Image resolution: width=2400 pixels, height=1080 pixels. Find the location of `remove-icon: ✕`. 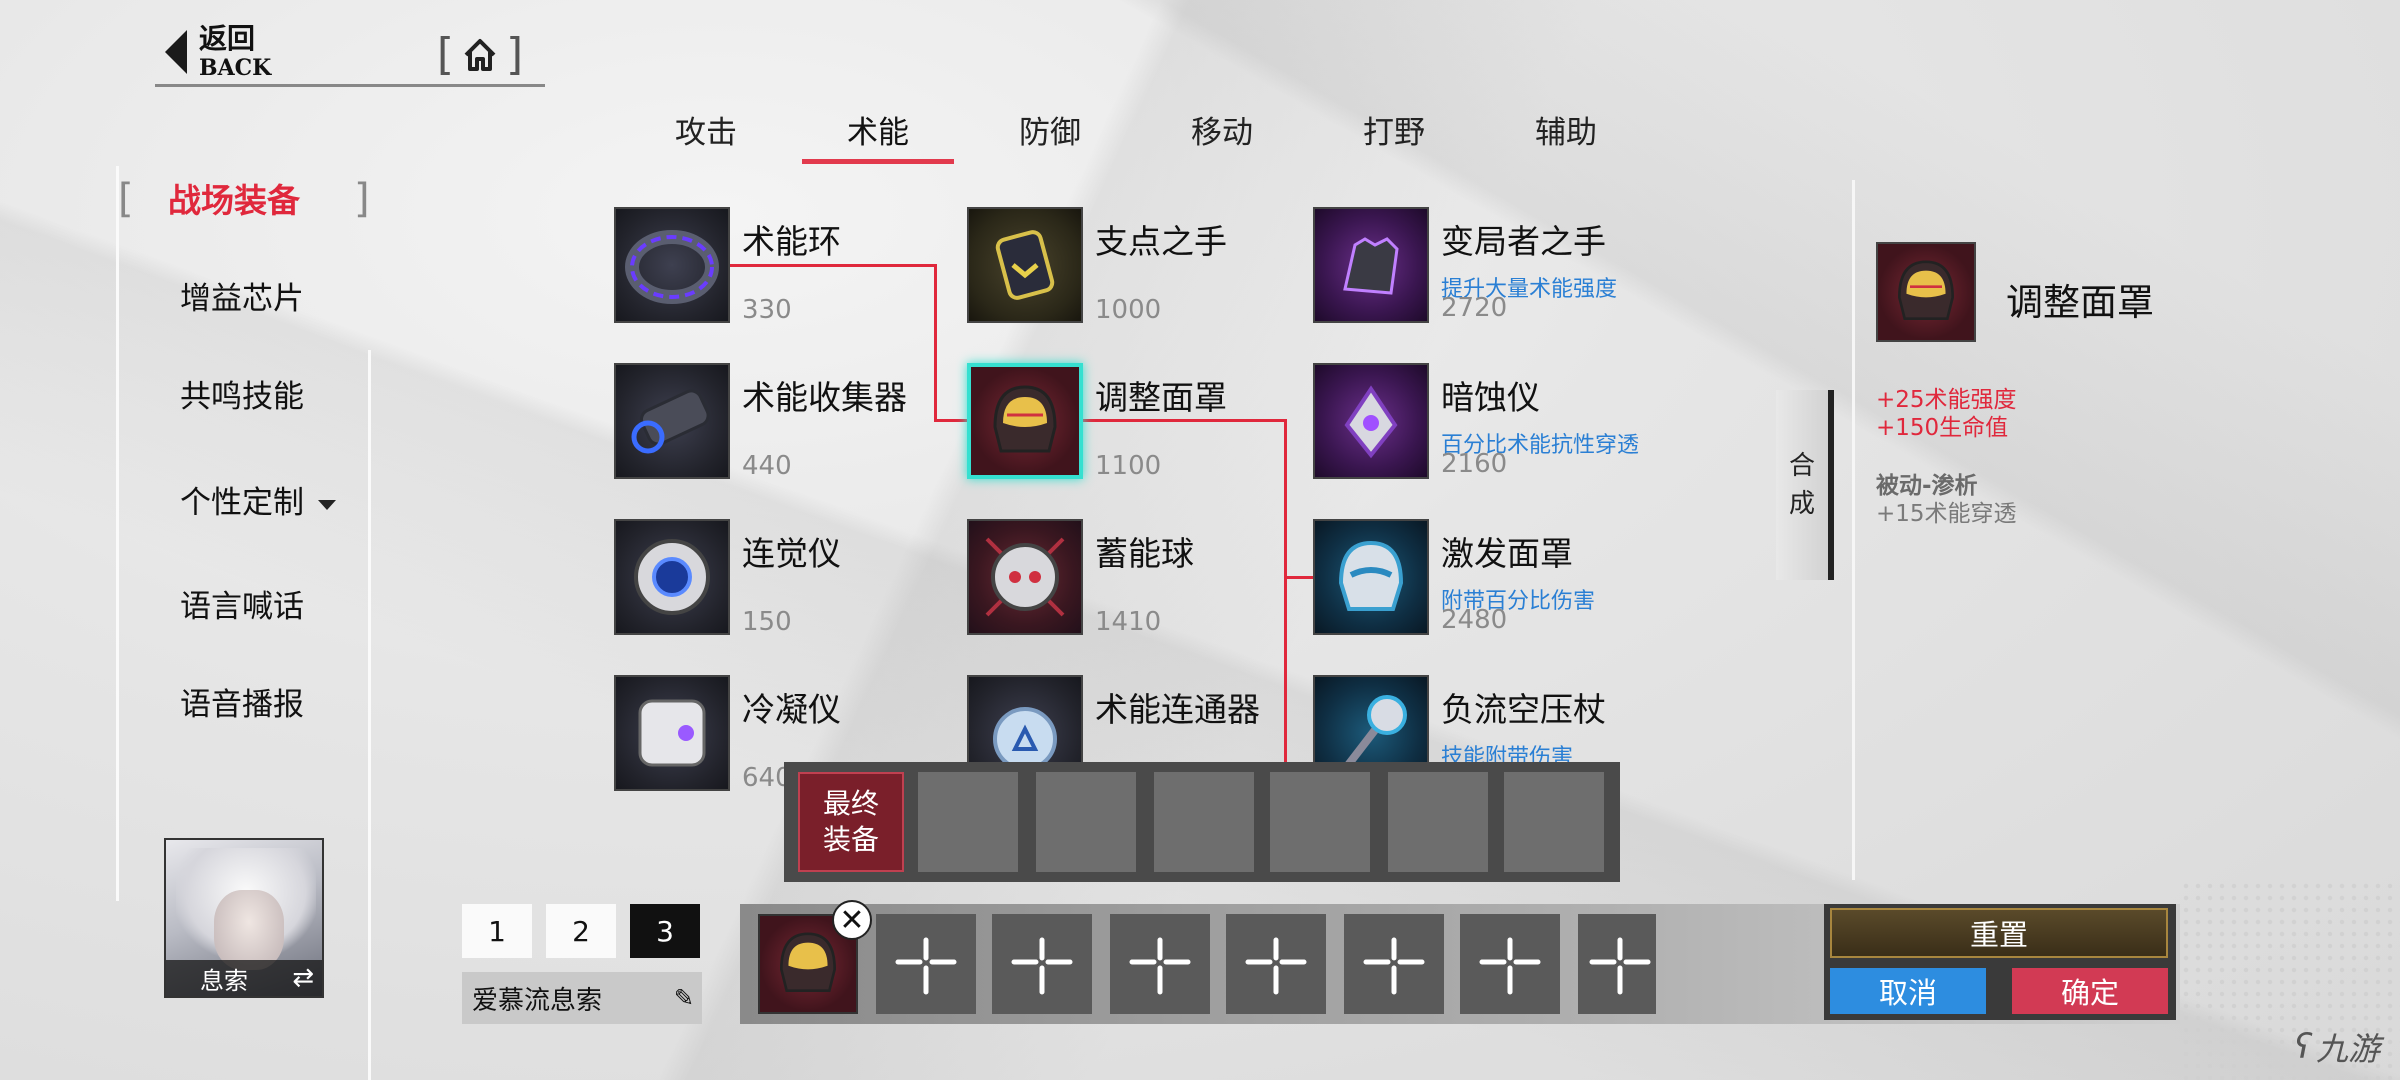

remove-icon: ✕ is located at coordinates (852, 920).